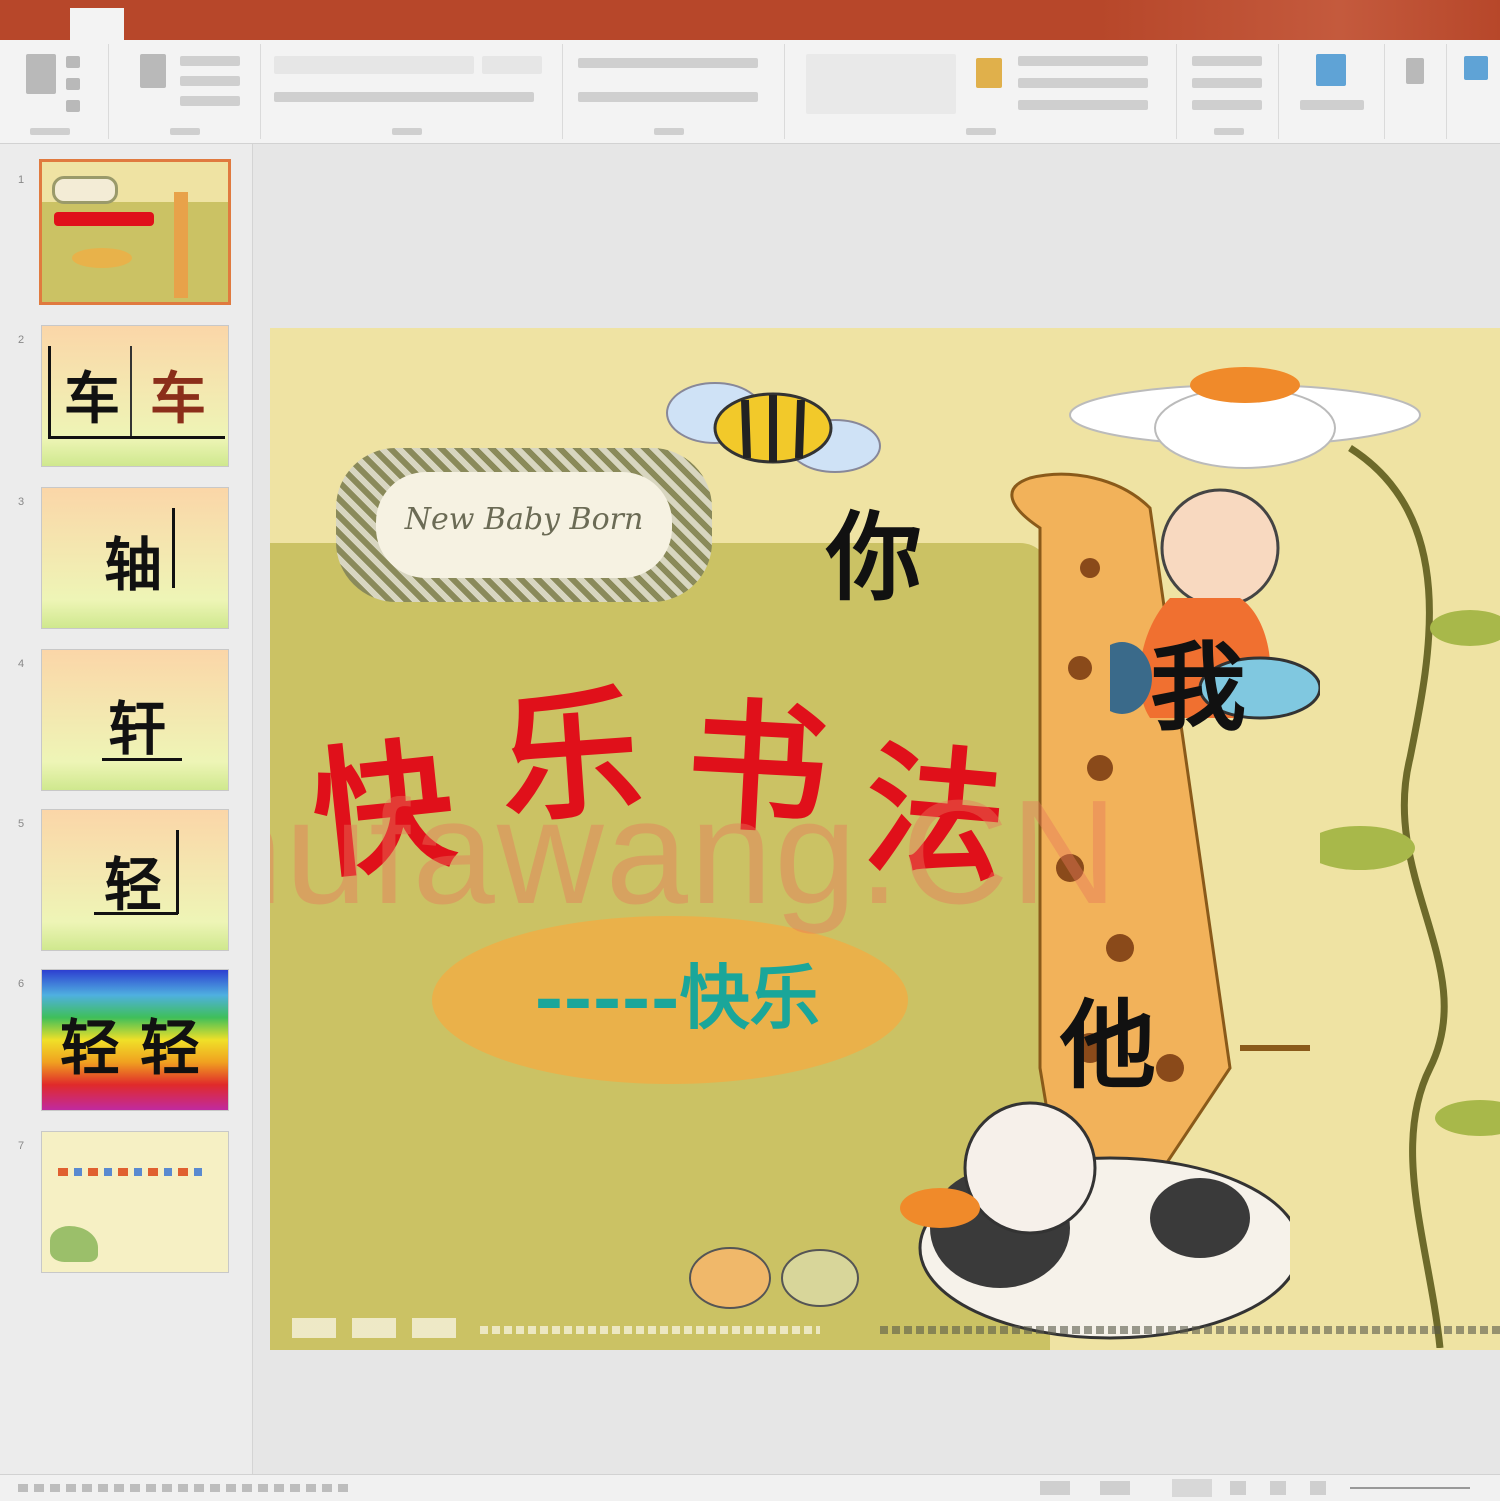 This screenshot has height=1501, width=1500. What do you see at coordinates (1410, 1488) in the screenshot?
I see `zoom-slider` at bounding box center [1410, 1488].